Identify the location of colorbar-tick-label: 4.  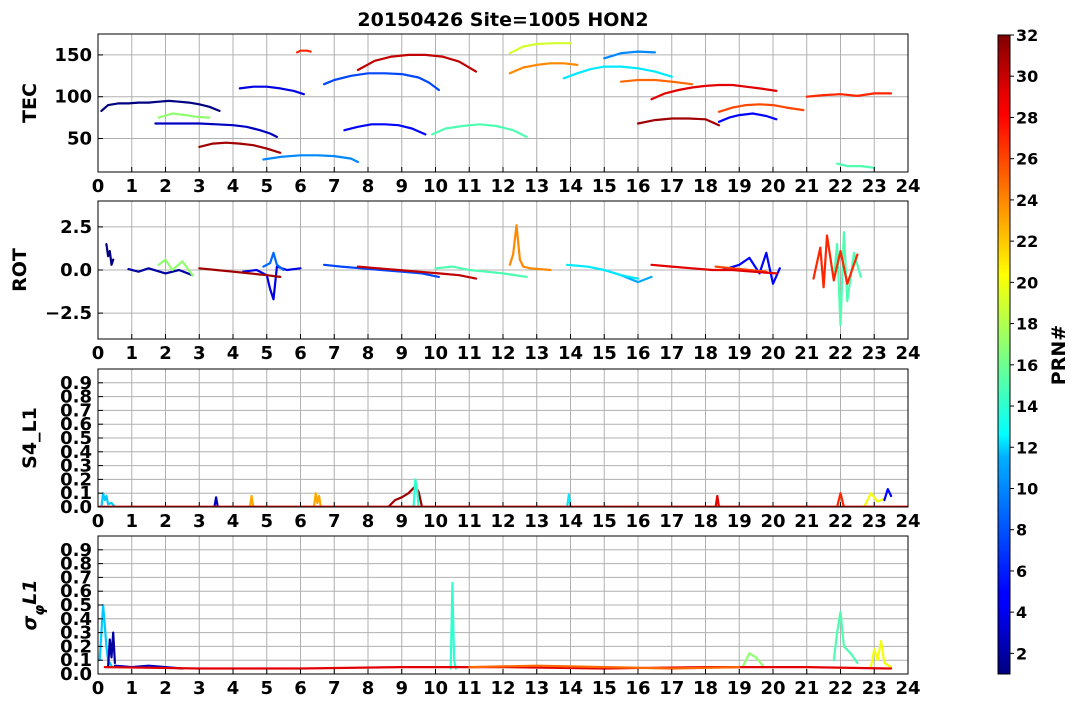
(1021, 612).